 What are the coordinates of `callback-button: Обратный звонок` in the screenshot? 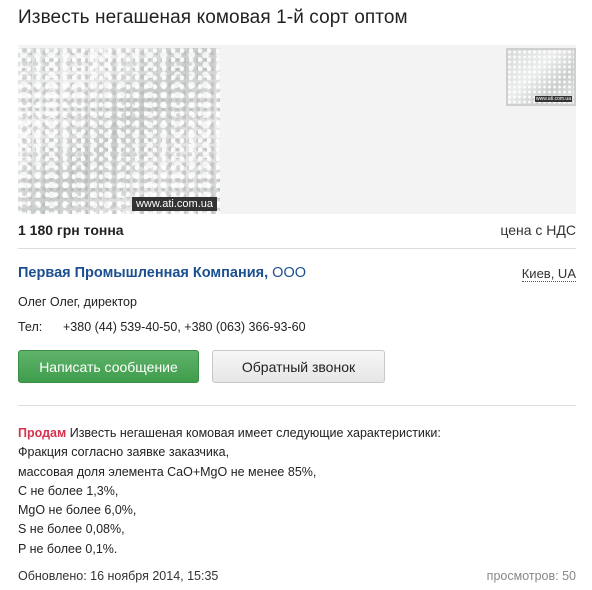 It's located at (298, 366).